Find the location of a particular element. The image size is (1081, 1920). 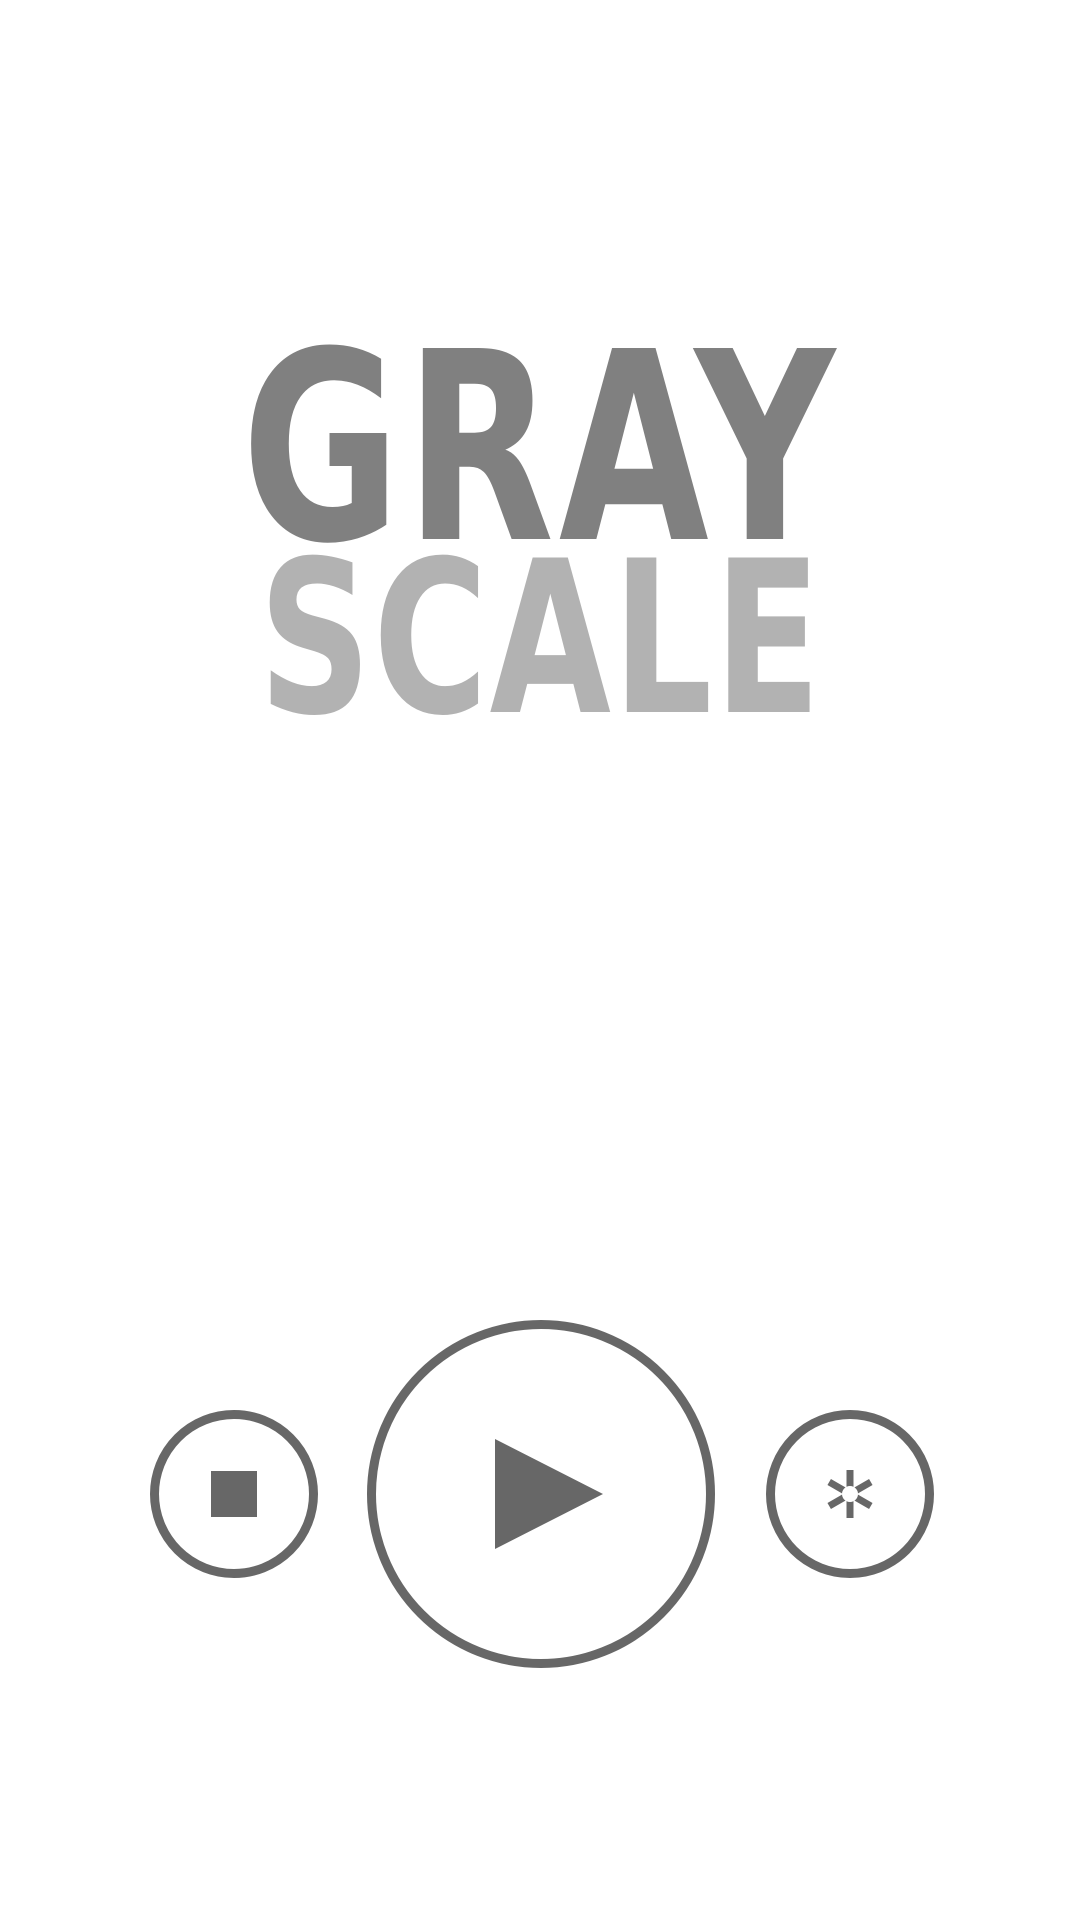

settings-button is located at coordinates (850, 1494).